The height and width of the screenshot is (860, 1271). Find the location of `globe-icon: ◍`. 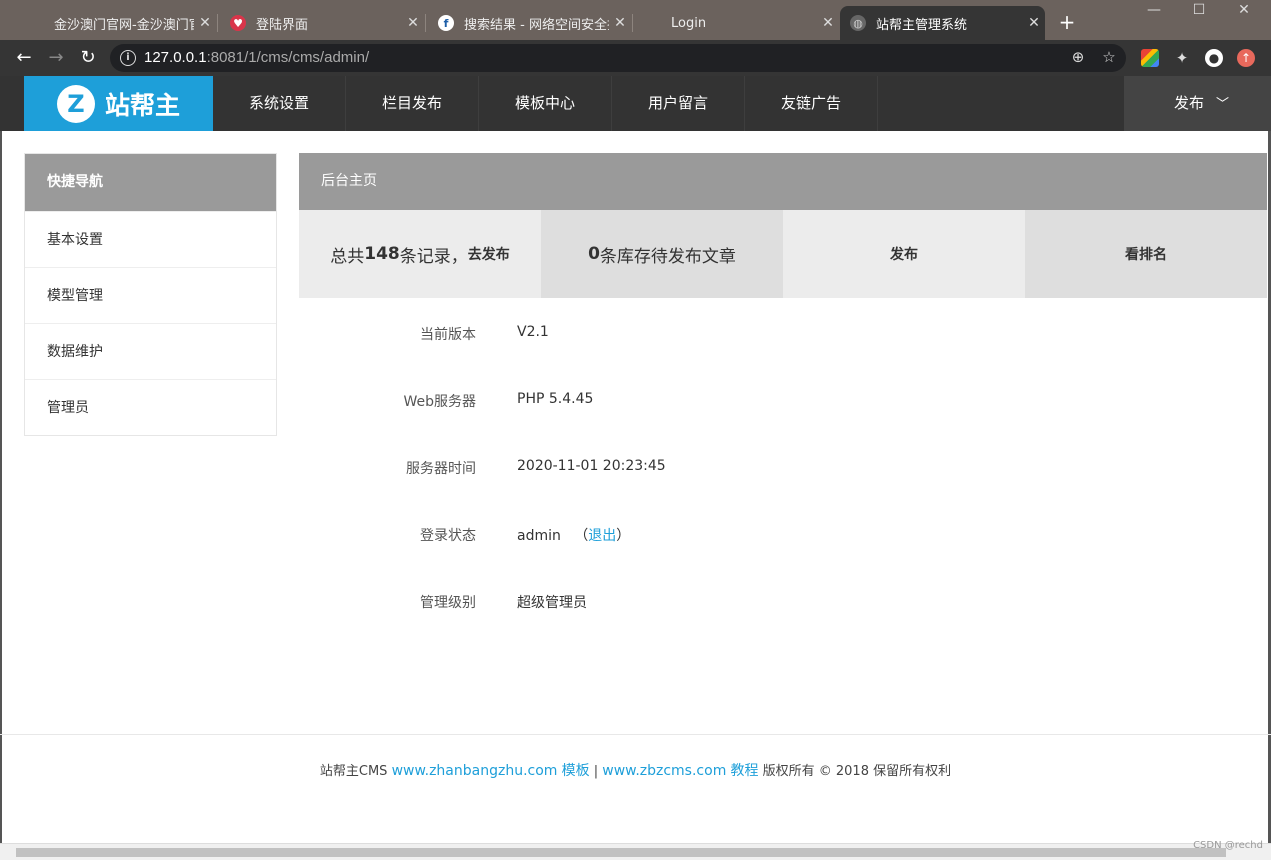

globe-icon: ◍ is located at coordinates (858, 23).